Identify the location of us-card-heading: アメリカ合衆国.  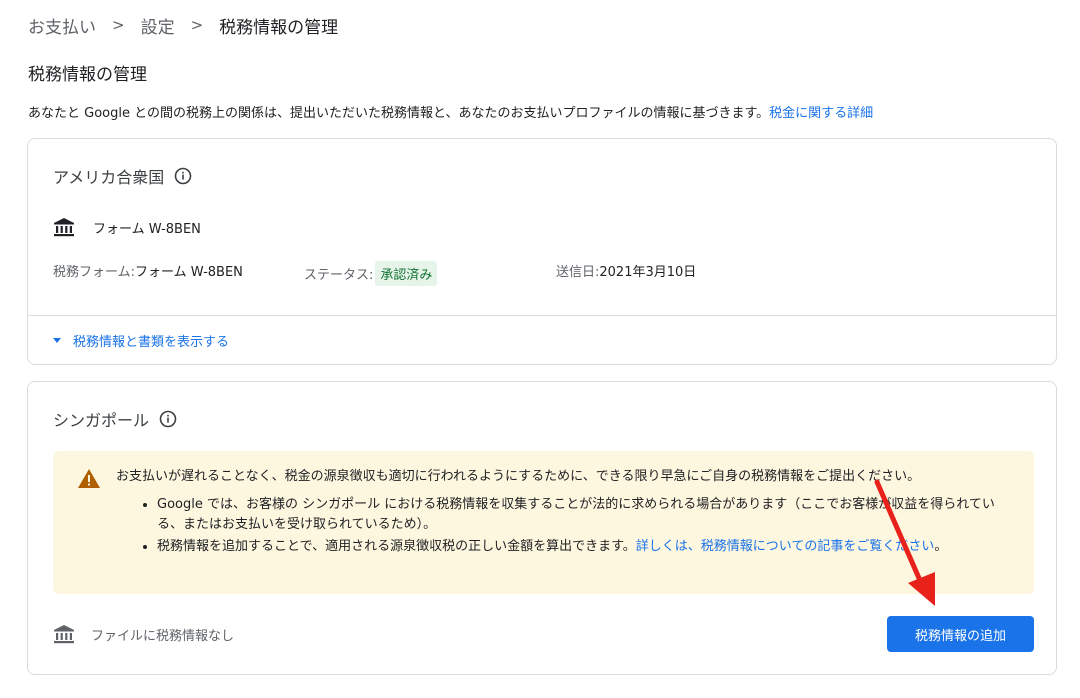
(122, 176).